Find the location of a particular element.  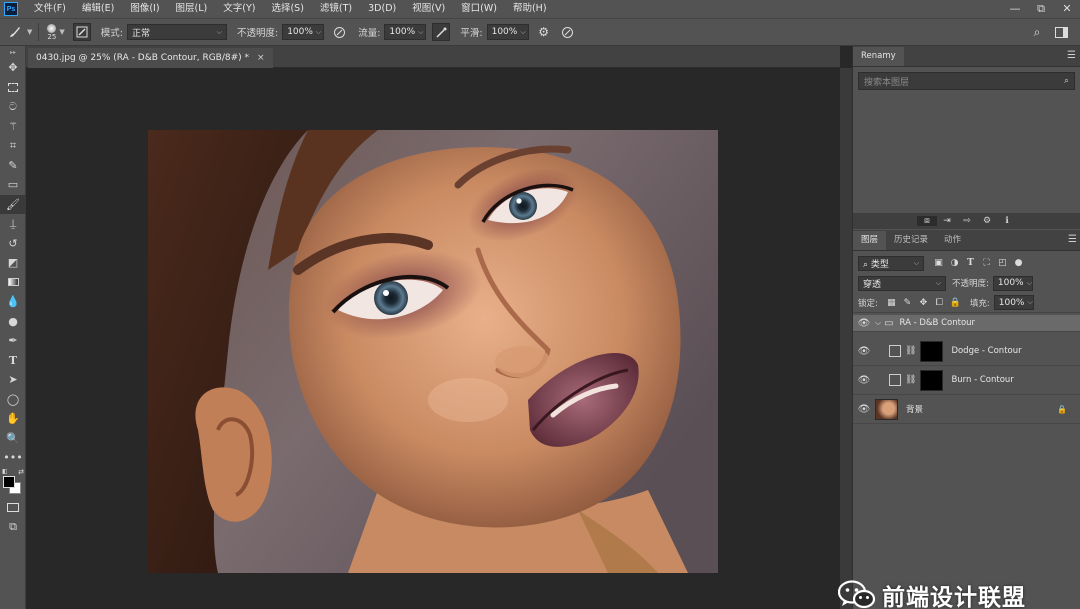

gear-icon: ⚙ is located at coordinates (987, 221).